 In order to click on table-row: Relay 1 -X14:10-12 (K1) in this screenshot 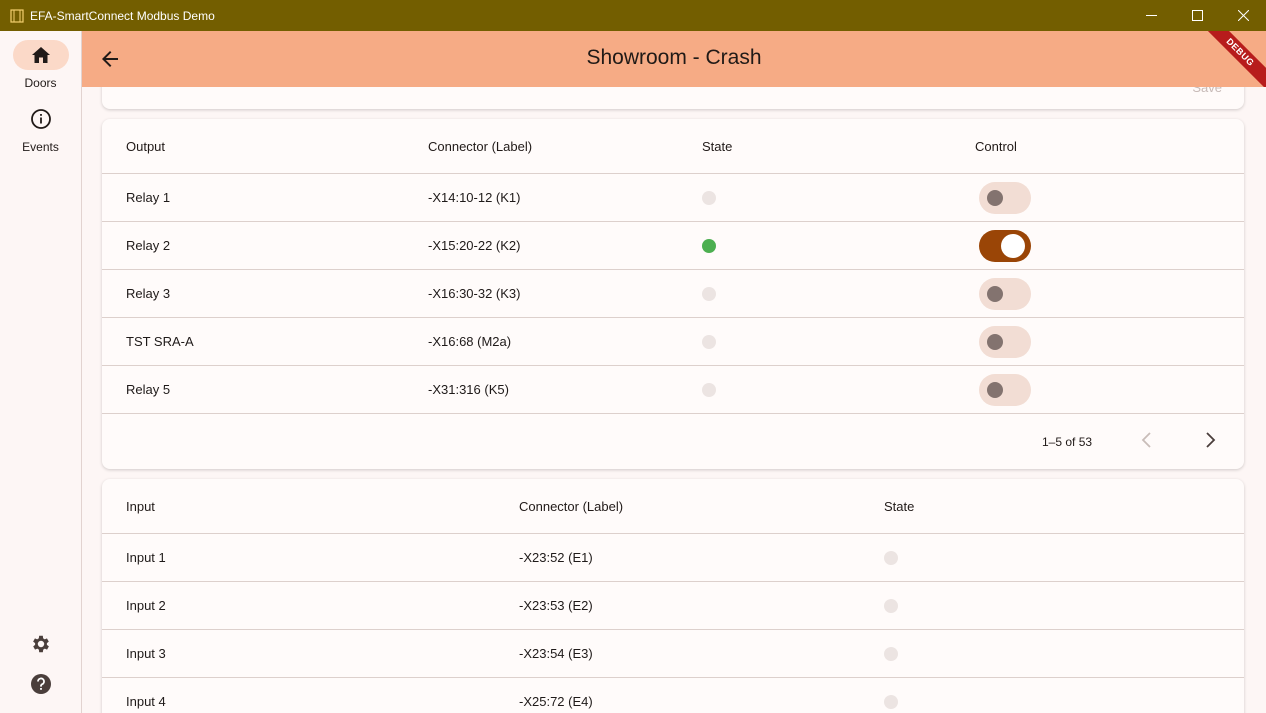, I will do `click(673, 198)`.